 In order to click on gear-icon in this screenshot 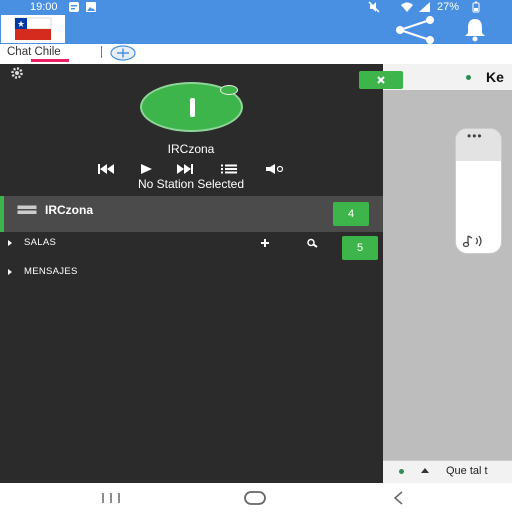, I will do `click(17, 73)`.